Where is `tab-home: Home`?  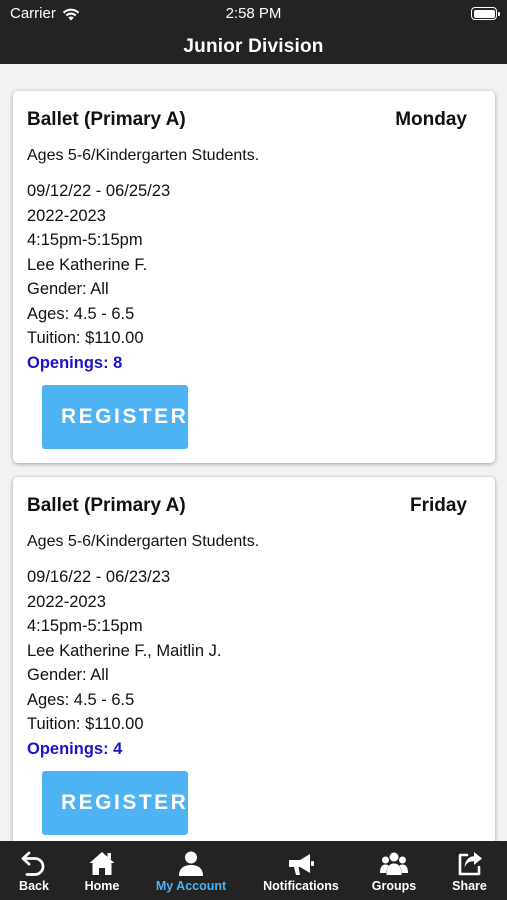
tab-home: Home is located at coordinates (102, 870).